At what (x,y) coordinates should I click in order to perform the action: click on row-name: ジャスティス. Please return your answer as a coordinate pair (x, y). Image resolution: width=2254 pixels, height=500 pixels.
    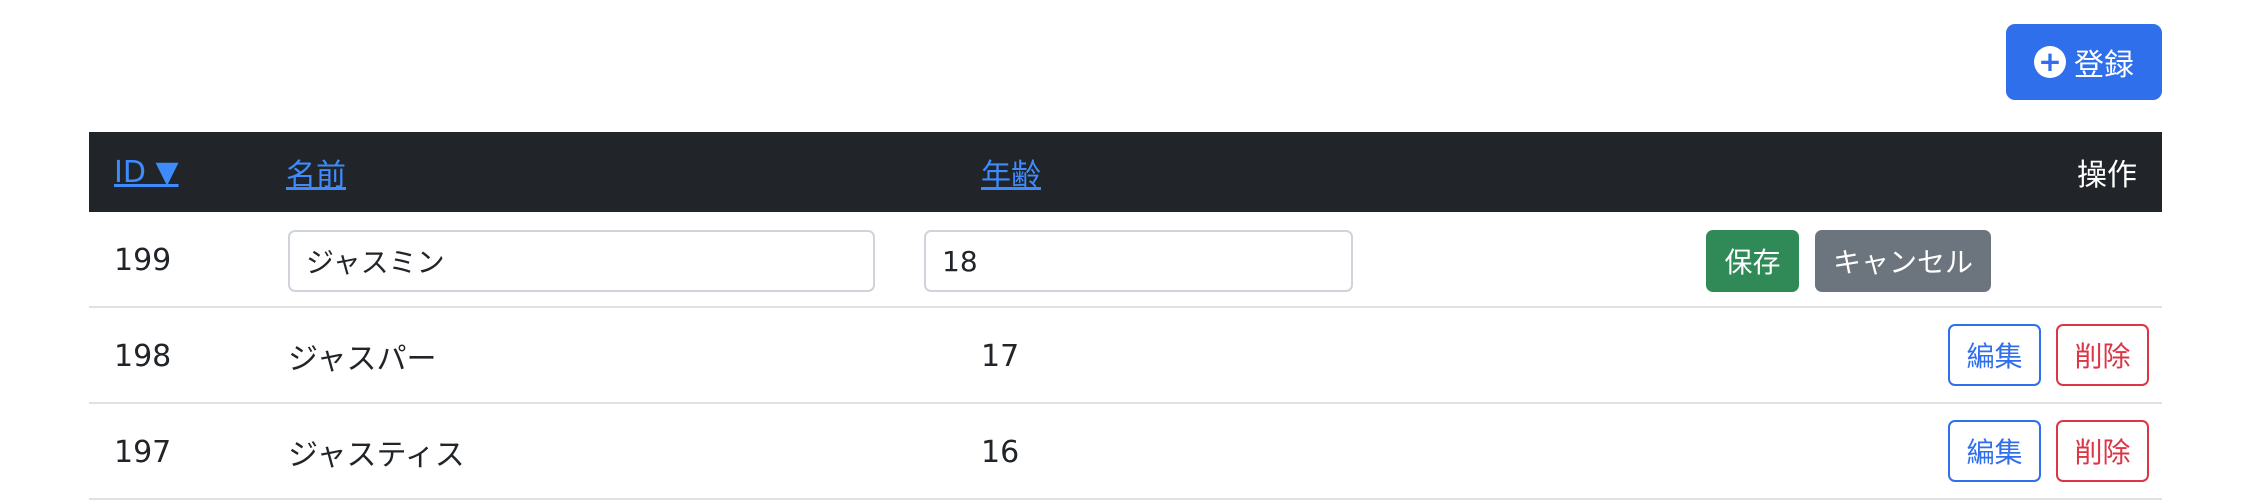
    Looking at the image, I should click on (376, 455).